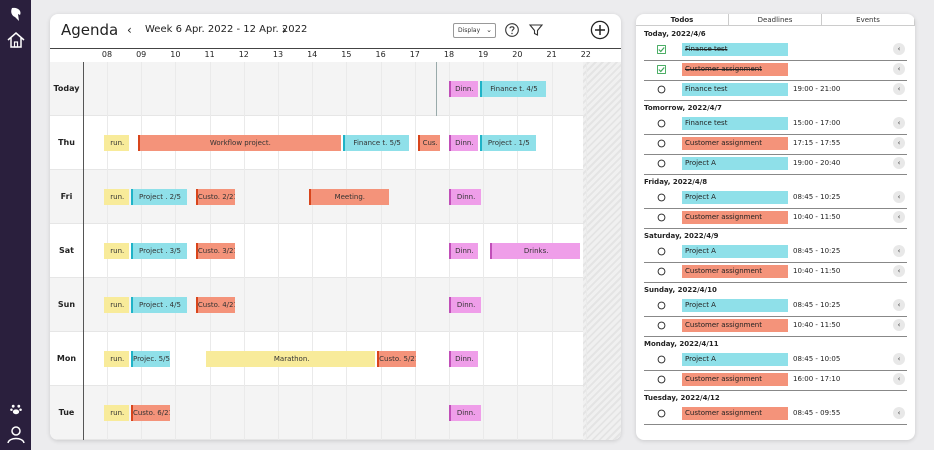 The image size is (934, 450). What do you see at coordinates (775, 165) in the screenshot?
I see `todo-item: Project A 19:00 - 20:40 ‹` at bounding box center [775, 165].